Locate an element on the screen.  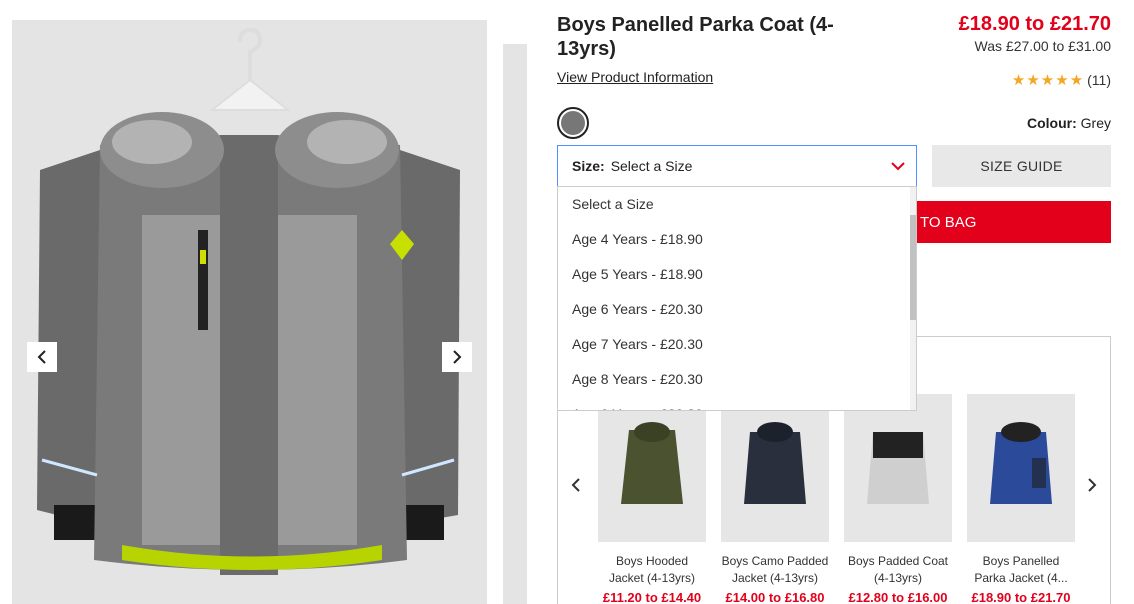
product-title: Boys Panelled Parka Coat (4-13yrs) is located at coordinates (695, 37).